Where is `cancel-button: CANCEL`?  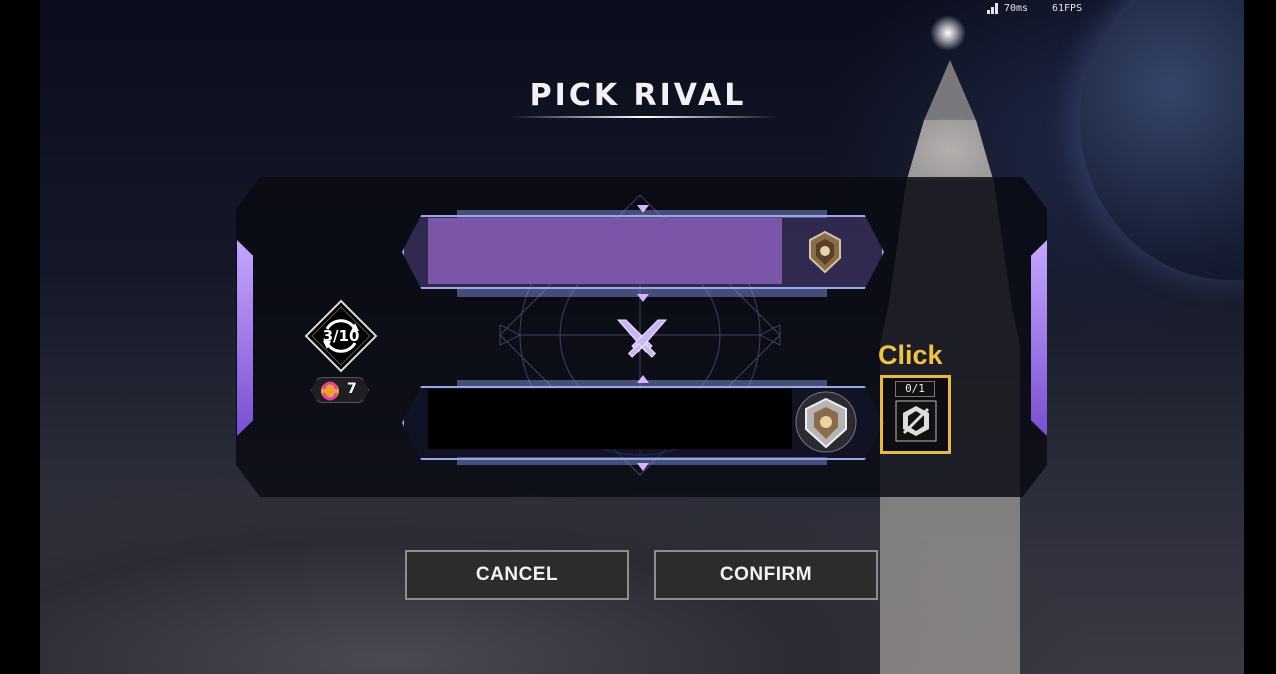
cancel-button: CANCEL is located at coordinates (517, 575).